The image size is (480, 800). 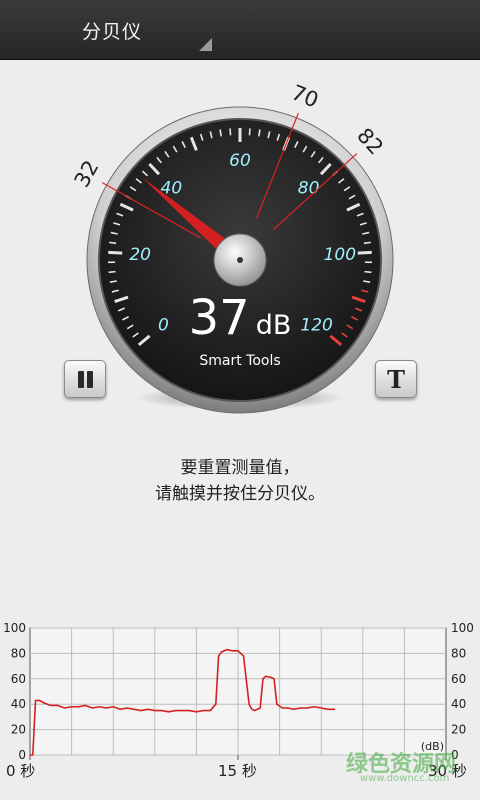 What do you see at coordinates (458, 653) in the screenshot?
I see `chart-y-tick-label-right: 80` at bounding box center [458, 653].